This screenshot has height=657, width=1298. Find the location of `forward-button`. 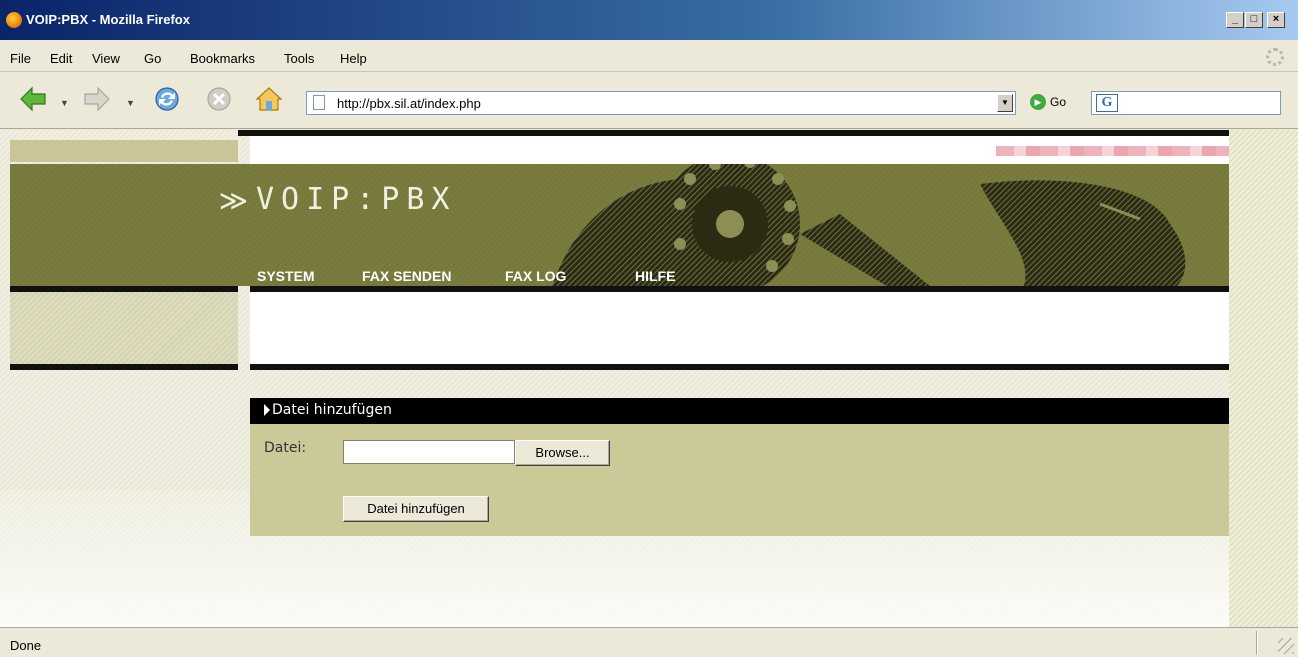

forward-button is located at coordinates (97, 99).